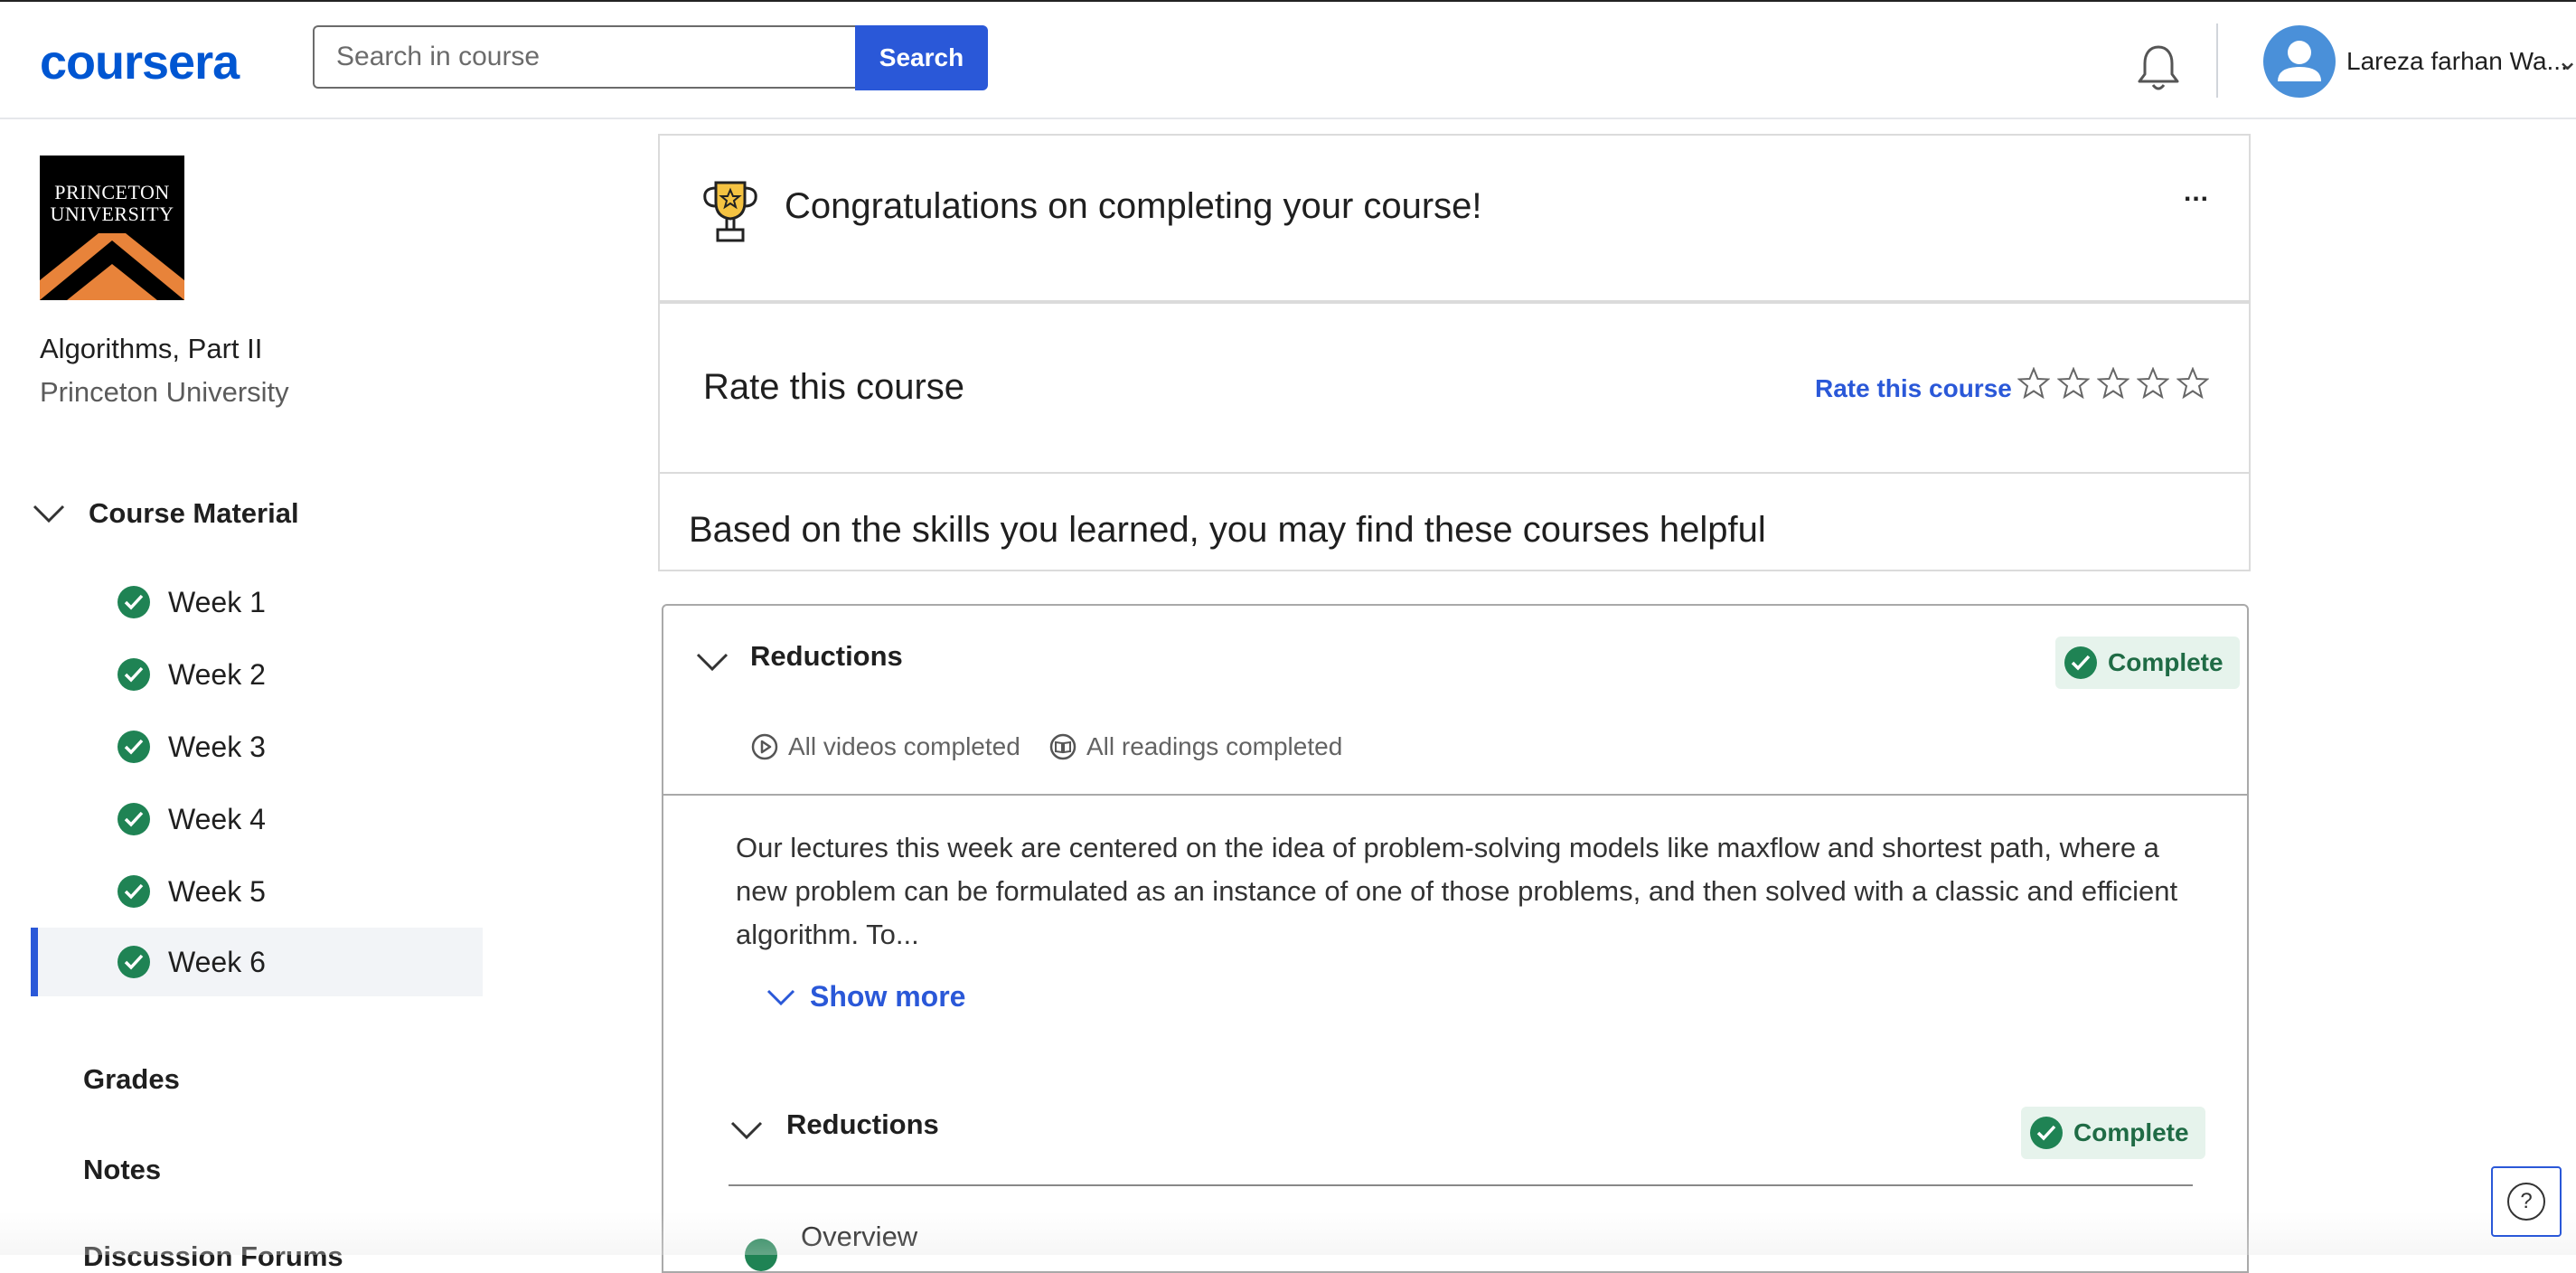 Image resolution: width=2576 pixels, height=1273 pixels. Describe the element at coordinates (904, 746) in the screenshot. I see `videos-status-label: All videos completed` at that location.